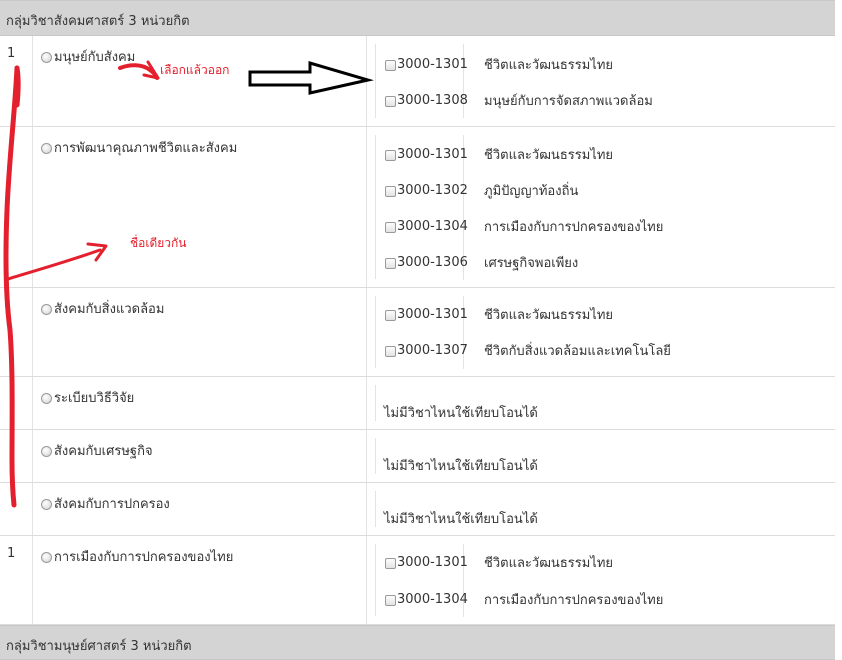  I want to click on subject-option: การเมืองกับการปกครองของไทย, so click(137, 556).